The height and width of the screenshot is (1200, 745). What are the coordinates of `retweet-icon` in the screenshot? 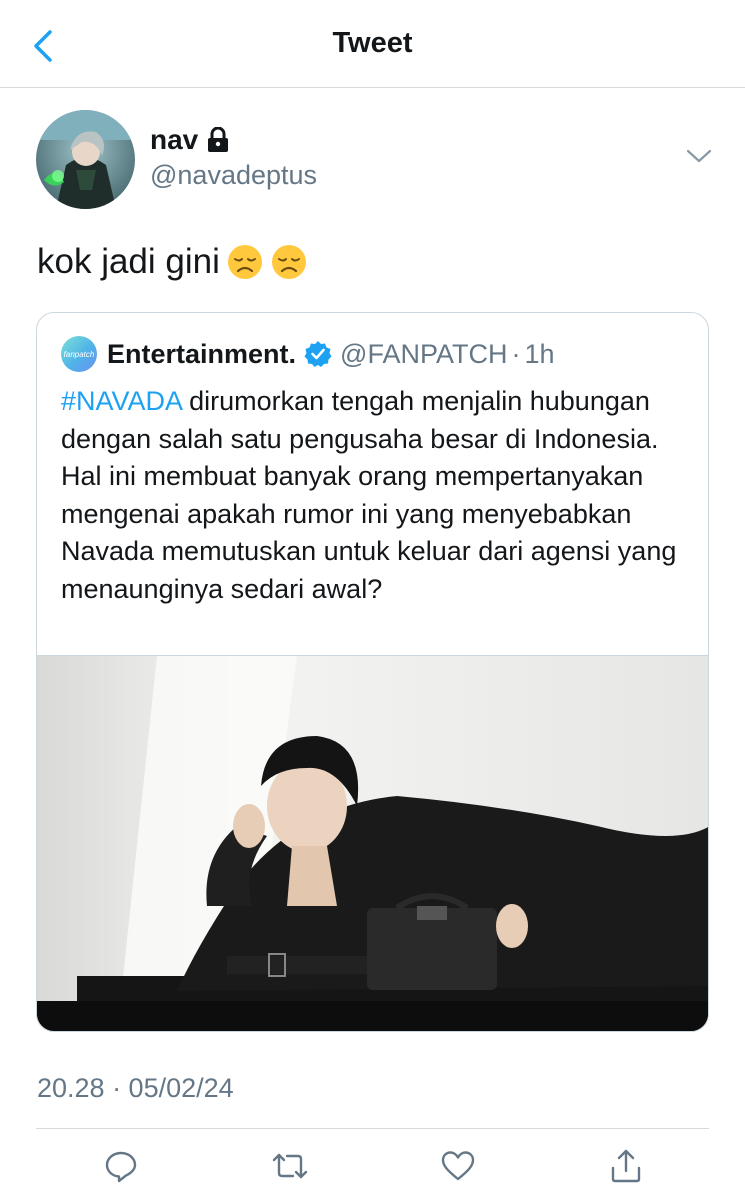 It's located at (290, 1168).